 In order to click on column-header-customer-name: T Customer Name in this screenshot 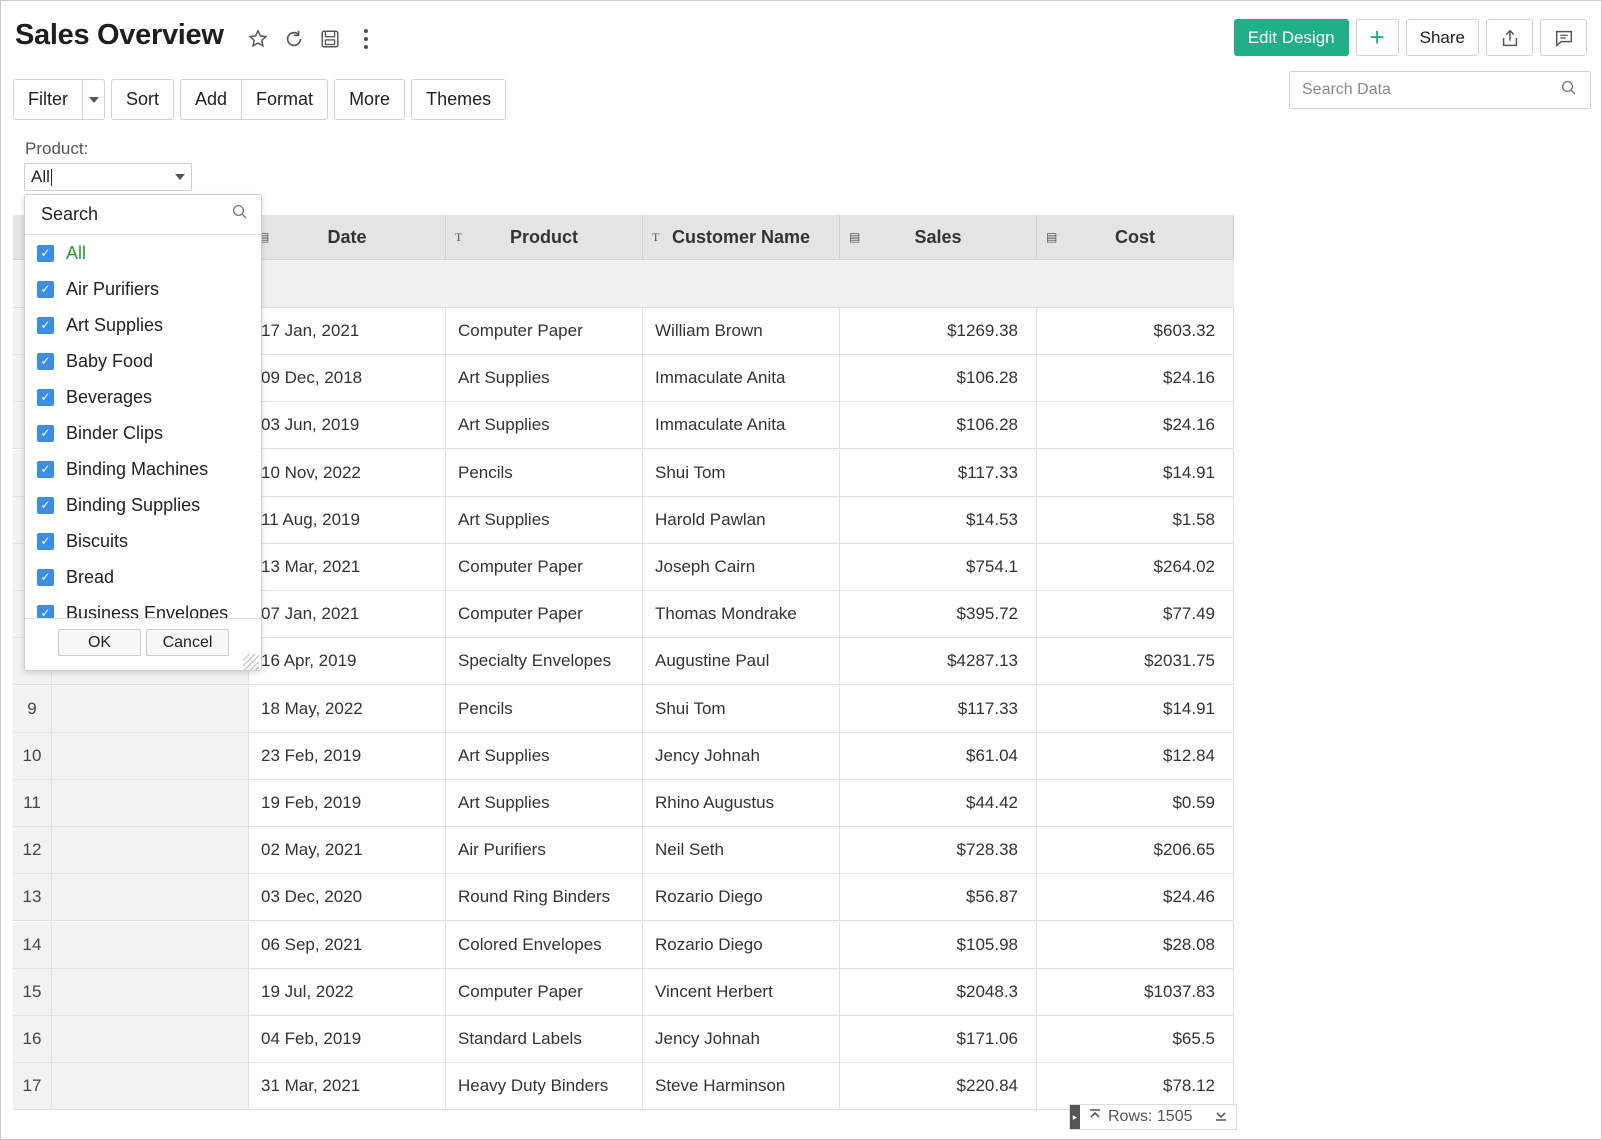, I will do `click(741, 237)`.